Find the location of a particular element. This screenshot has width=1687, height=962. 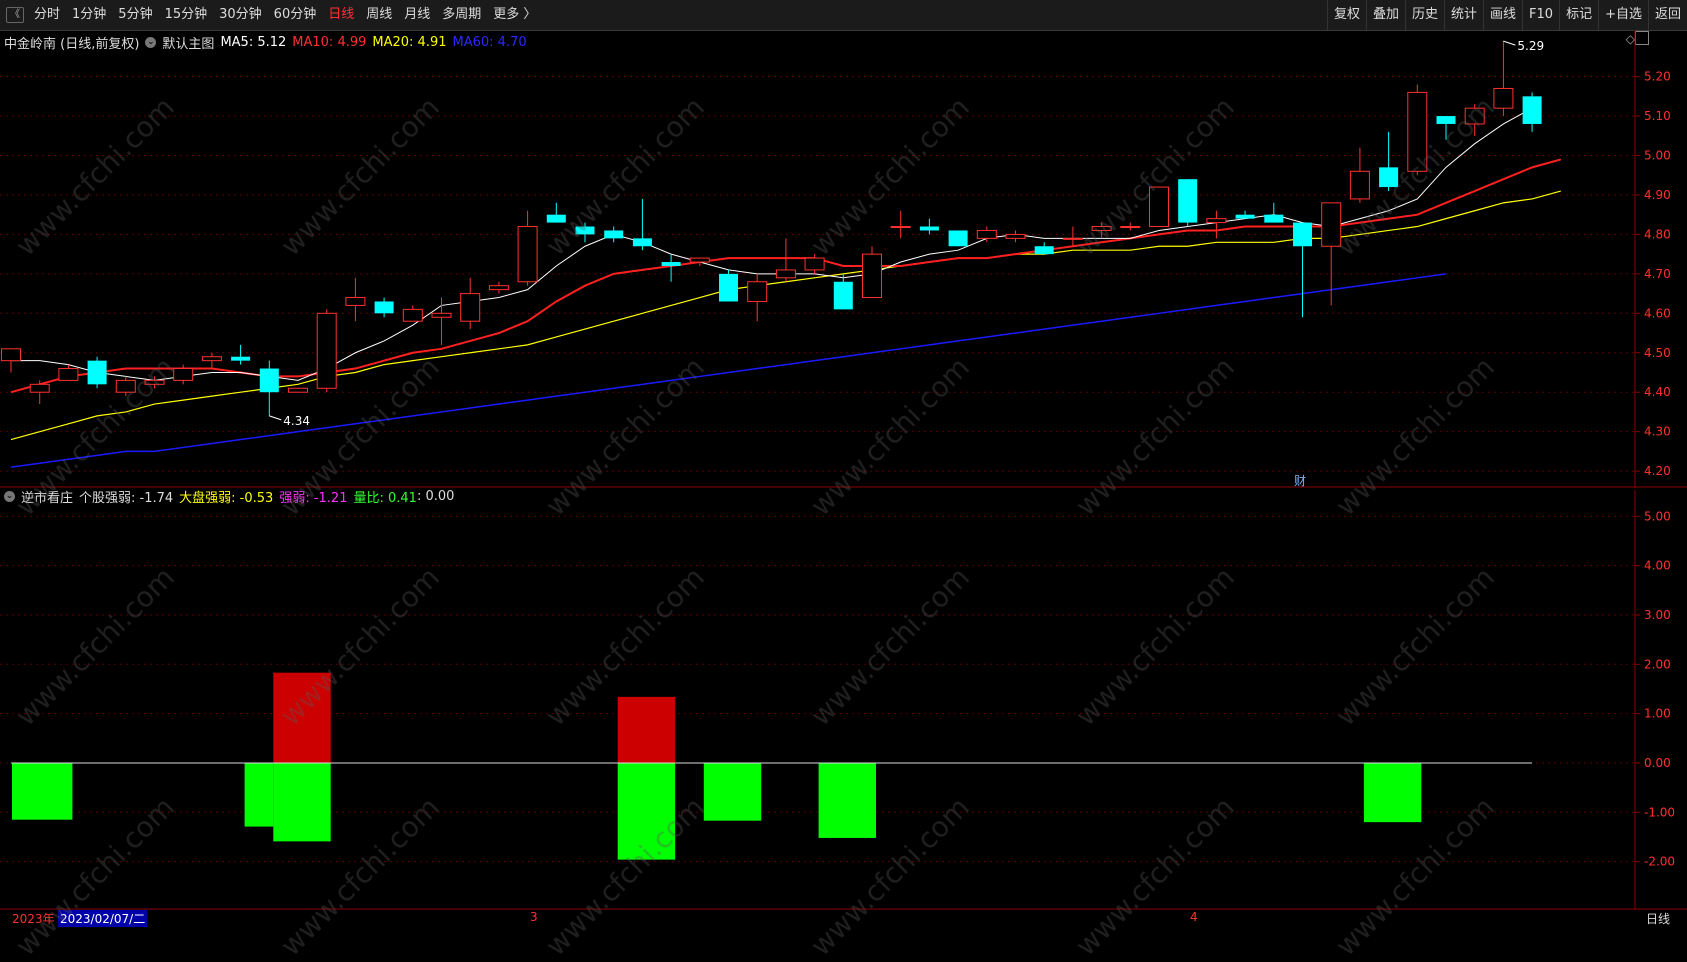

sub-tick-label: -1.00 is located at coordinates (1659, 812).